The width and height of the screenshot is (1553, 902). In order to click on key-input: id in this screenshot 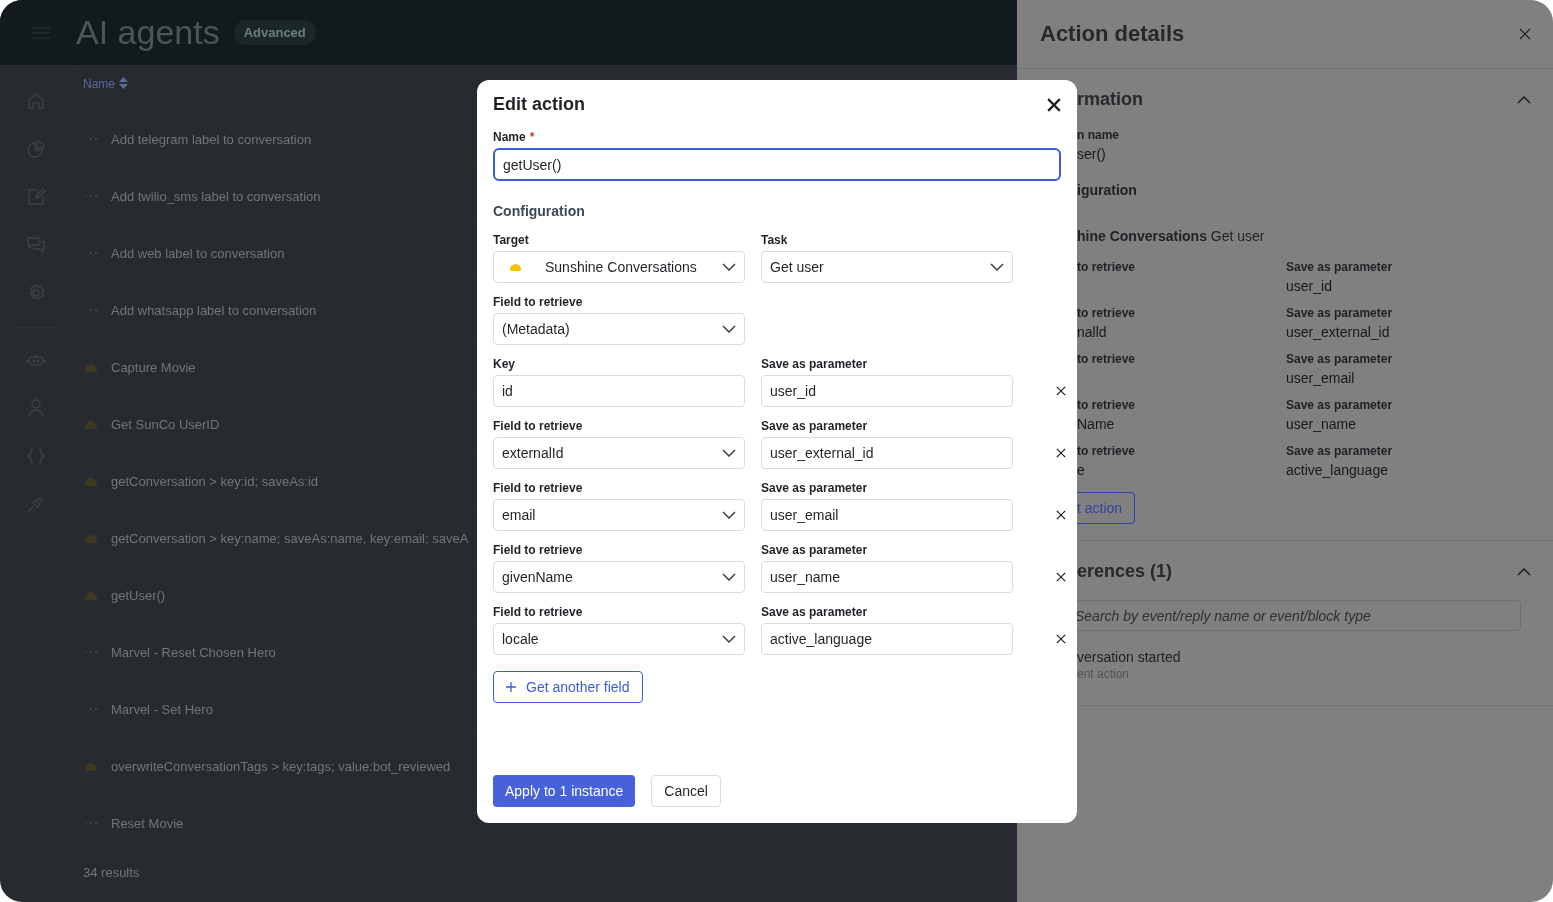, I will do `click(619, 391)`.